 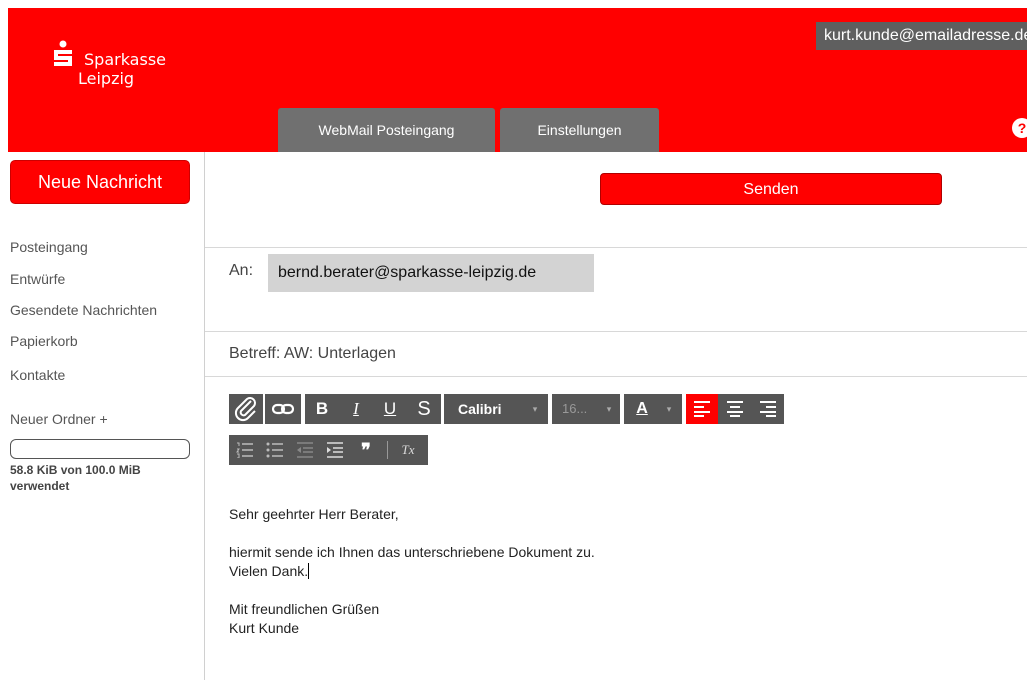 I want to click on send-button: Senden, so click(x=771, y=189).